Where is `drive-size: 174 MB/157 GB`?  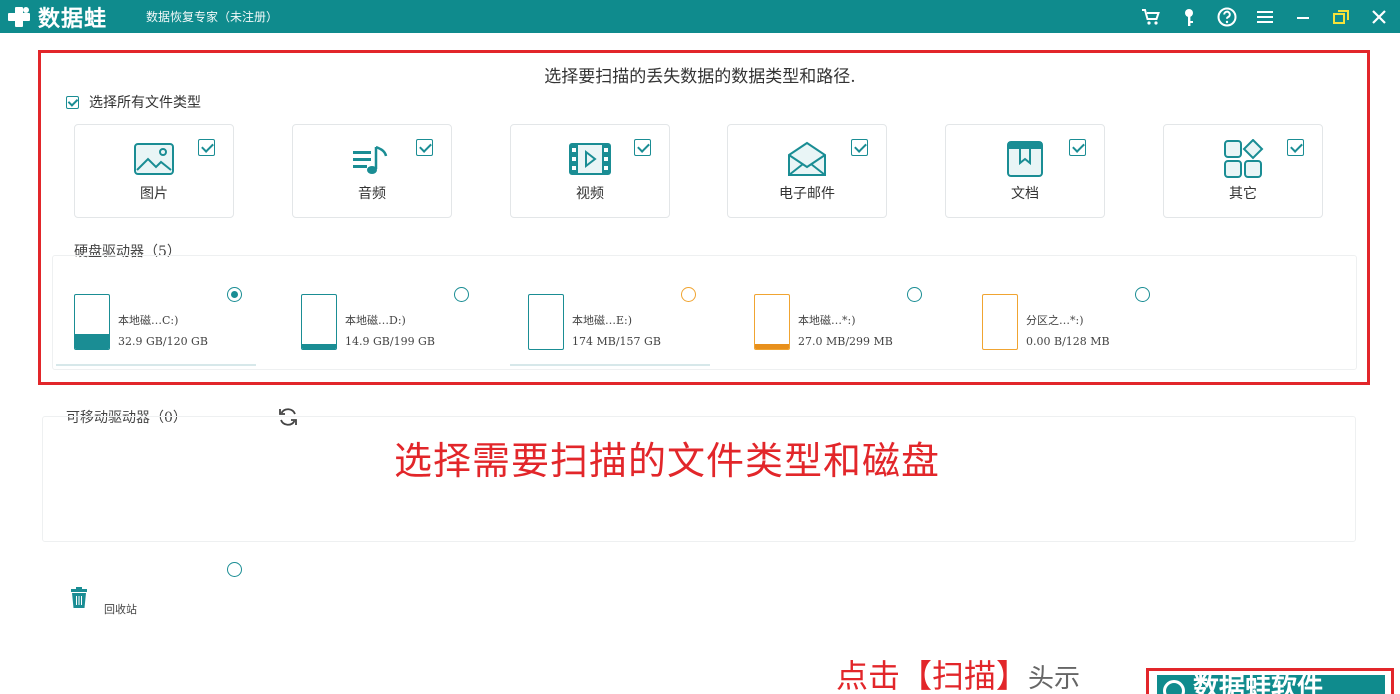
drive-size: 174 MB/157 GB is located at coordinates (616, 341).